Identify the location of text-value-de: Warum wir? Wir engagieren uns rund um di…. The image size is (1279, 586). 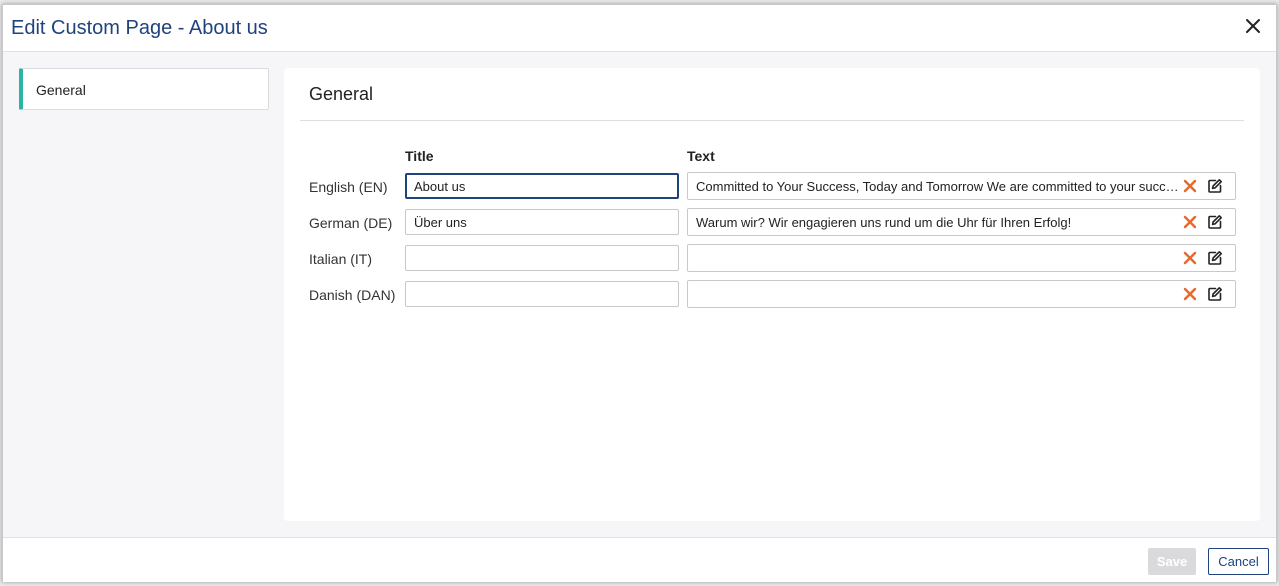
(884, 222).